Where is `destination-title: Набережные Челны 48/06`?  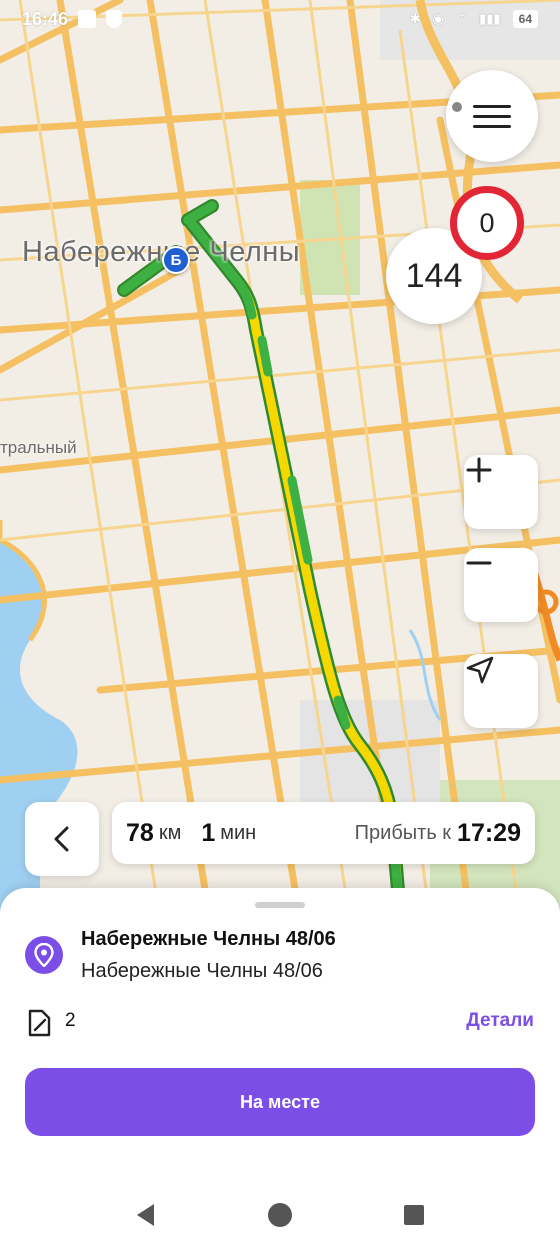
destination-title: Набережные Челны 48/06 is located at coordinates (208, 939).